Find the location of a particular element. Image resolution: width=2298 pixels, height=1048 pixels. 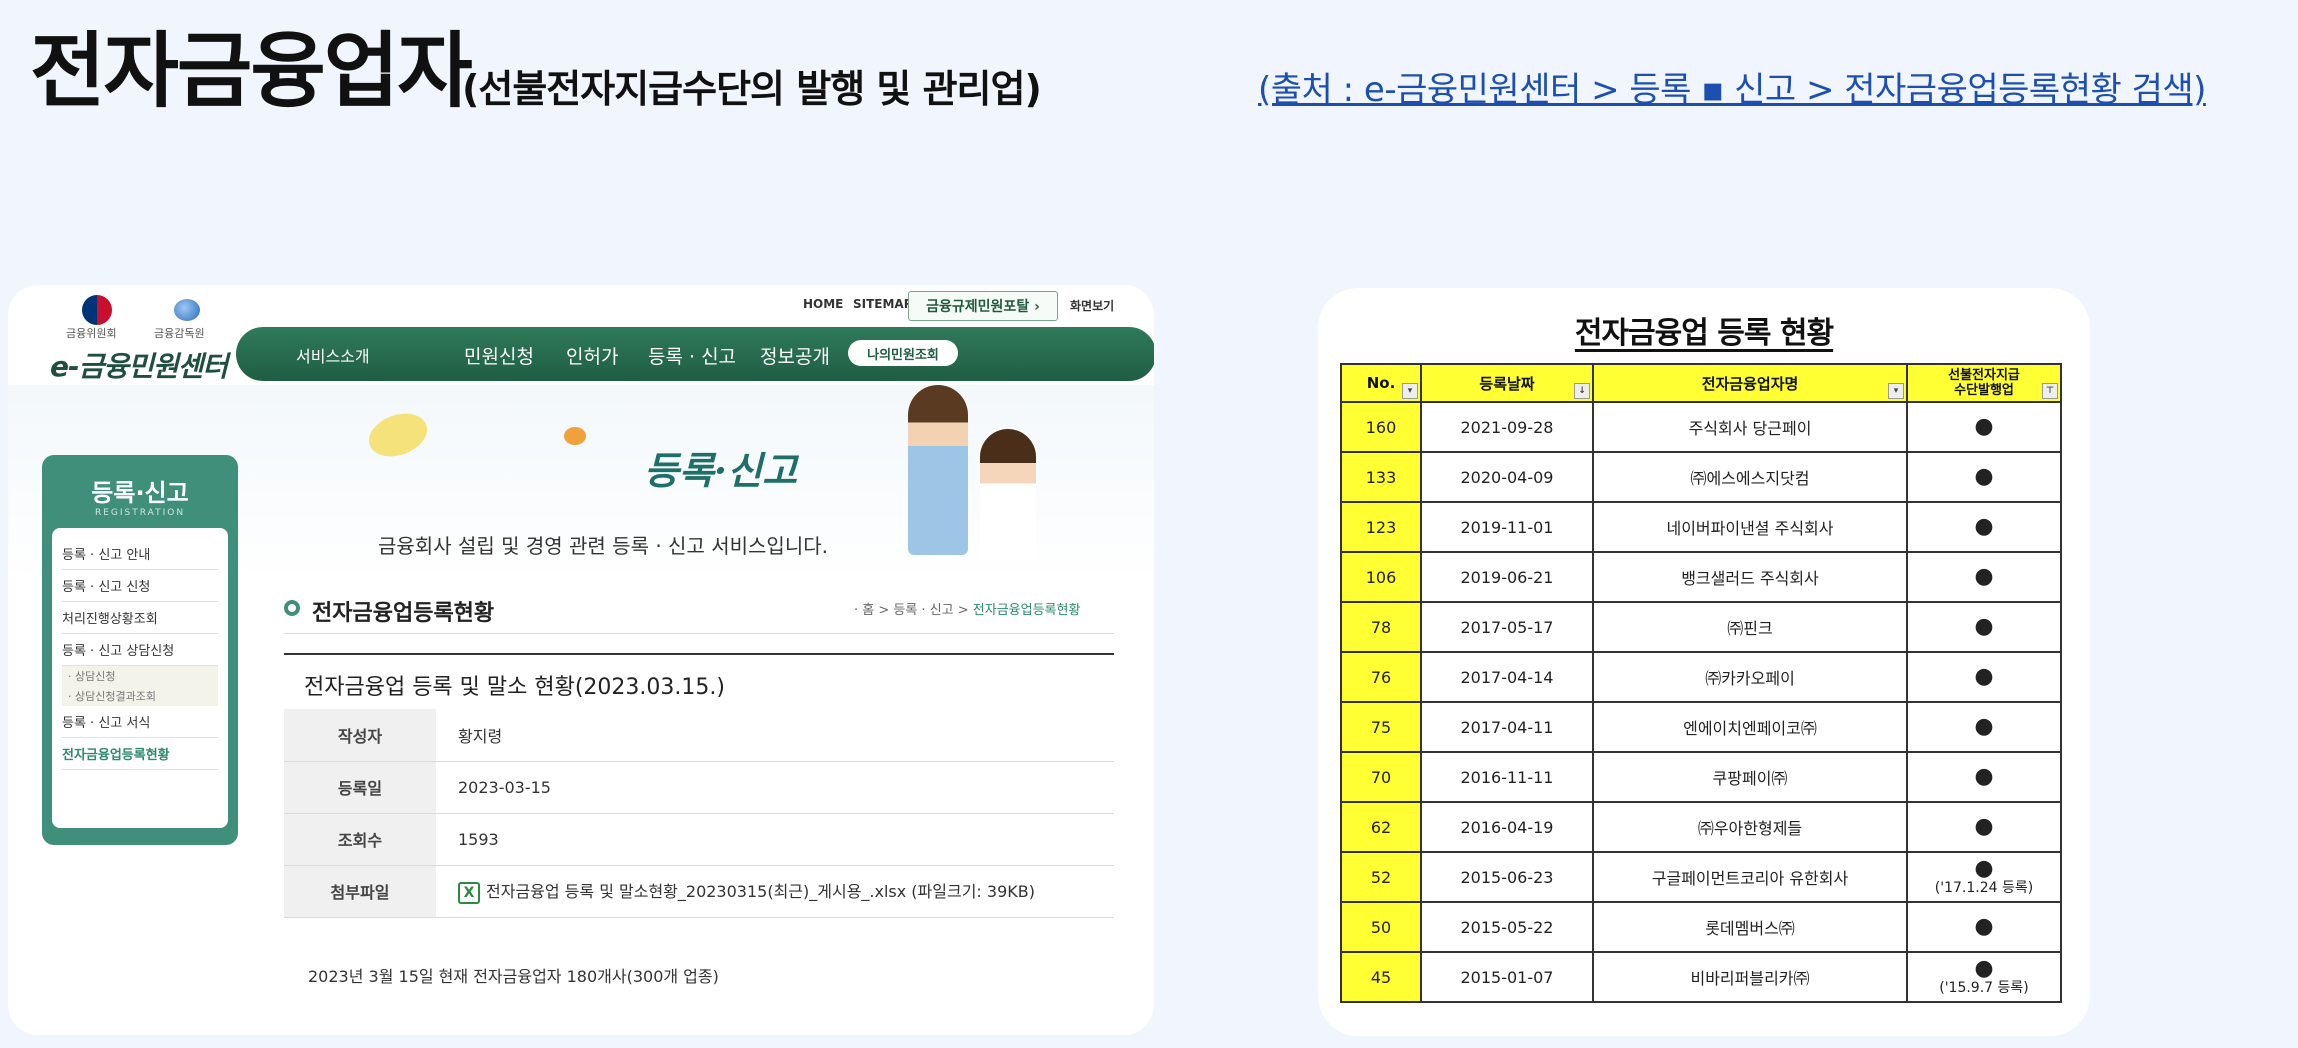

cell-no: 106 is located at coordinates (1381, 577).